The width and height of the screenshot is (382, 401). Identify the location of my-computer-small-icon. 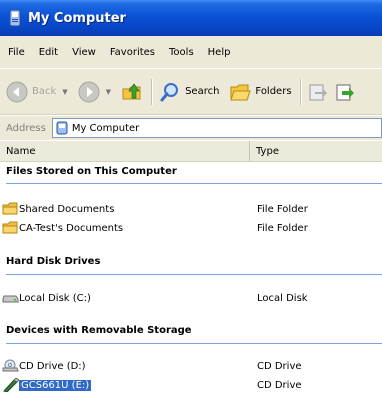
(62, 128).